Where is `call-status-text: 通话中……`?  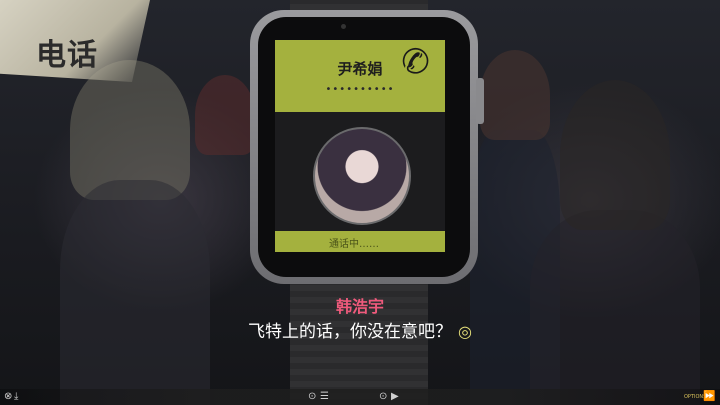 call-status-text: 通话中…… is located at coordinates (354, 244).